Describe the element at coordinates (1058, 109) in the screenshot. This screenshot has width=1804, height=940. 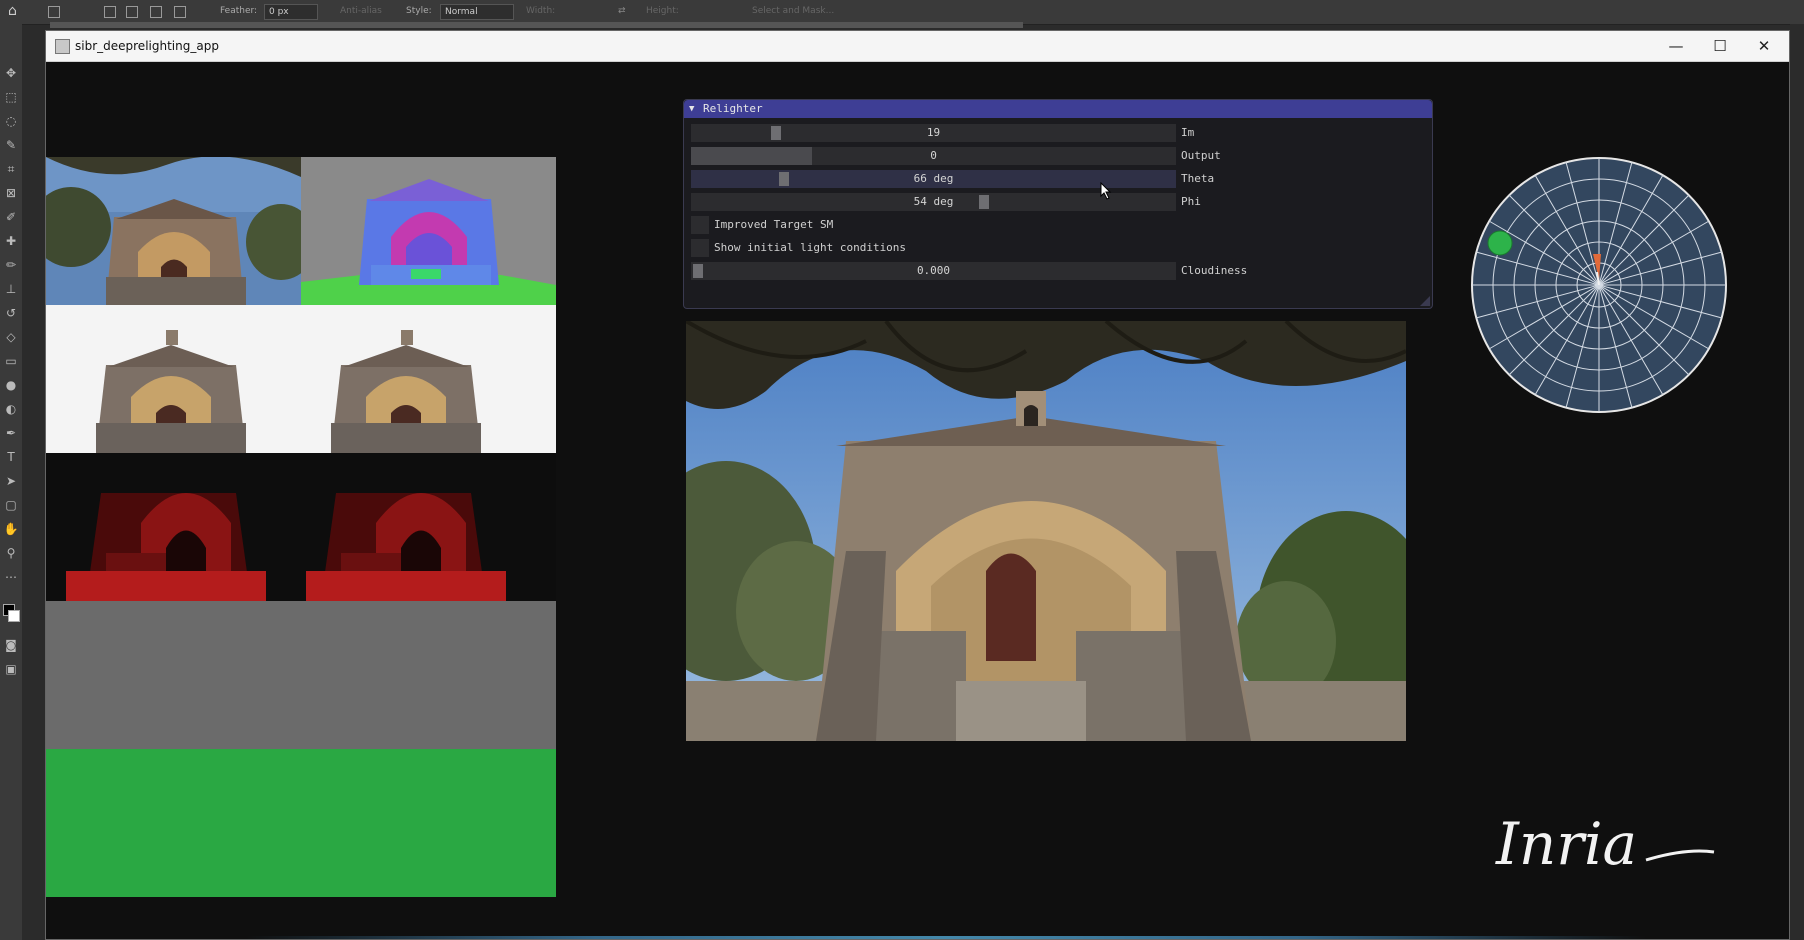
I see `relighter-panel-header: ▼ Relighter` at that location.